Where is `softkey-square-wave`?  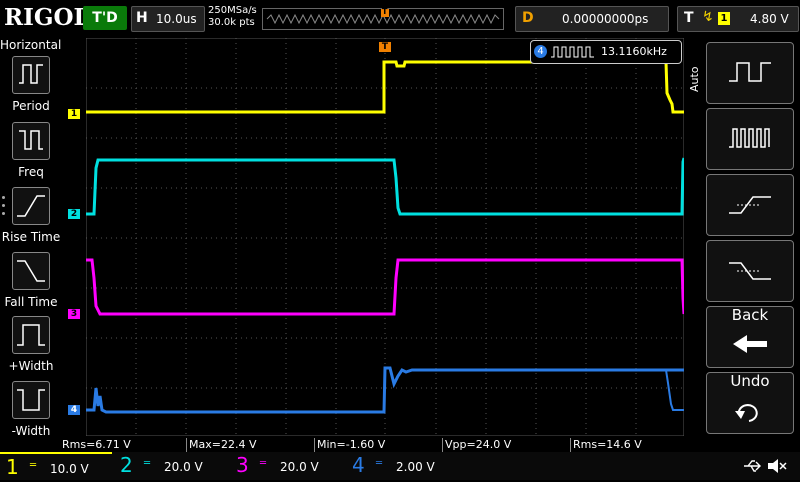 softkey-square-wave is located at coordinates (750, 73).